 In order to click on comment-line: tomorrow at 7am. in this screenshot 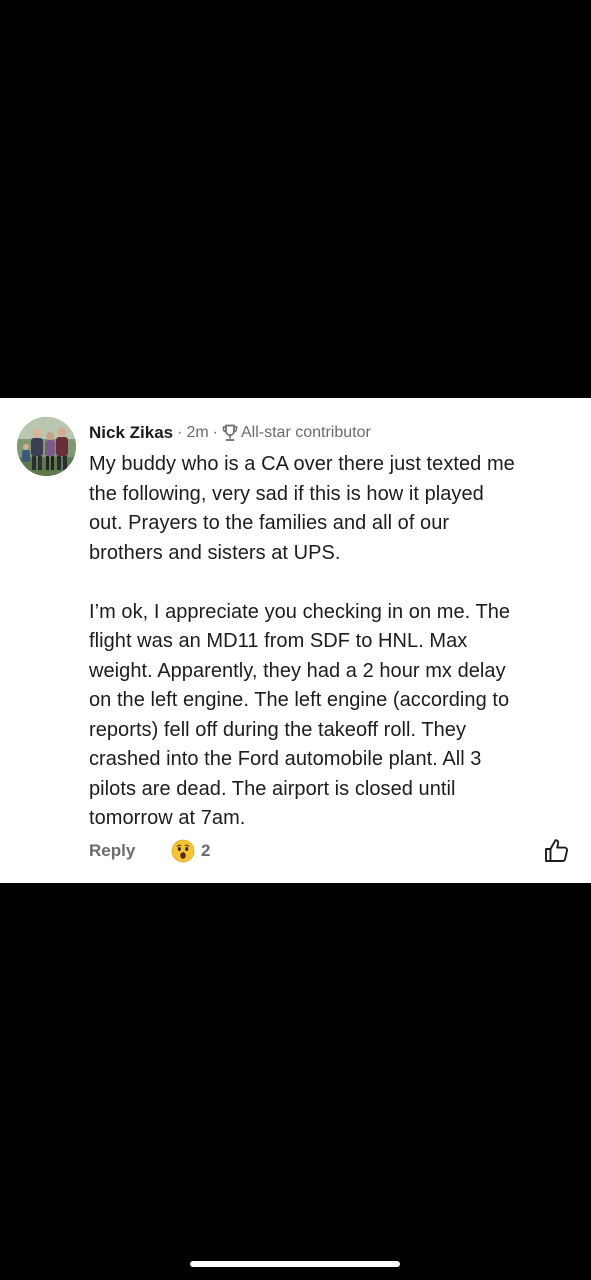, I will do `click(167, 818)`.